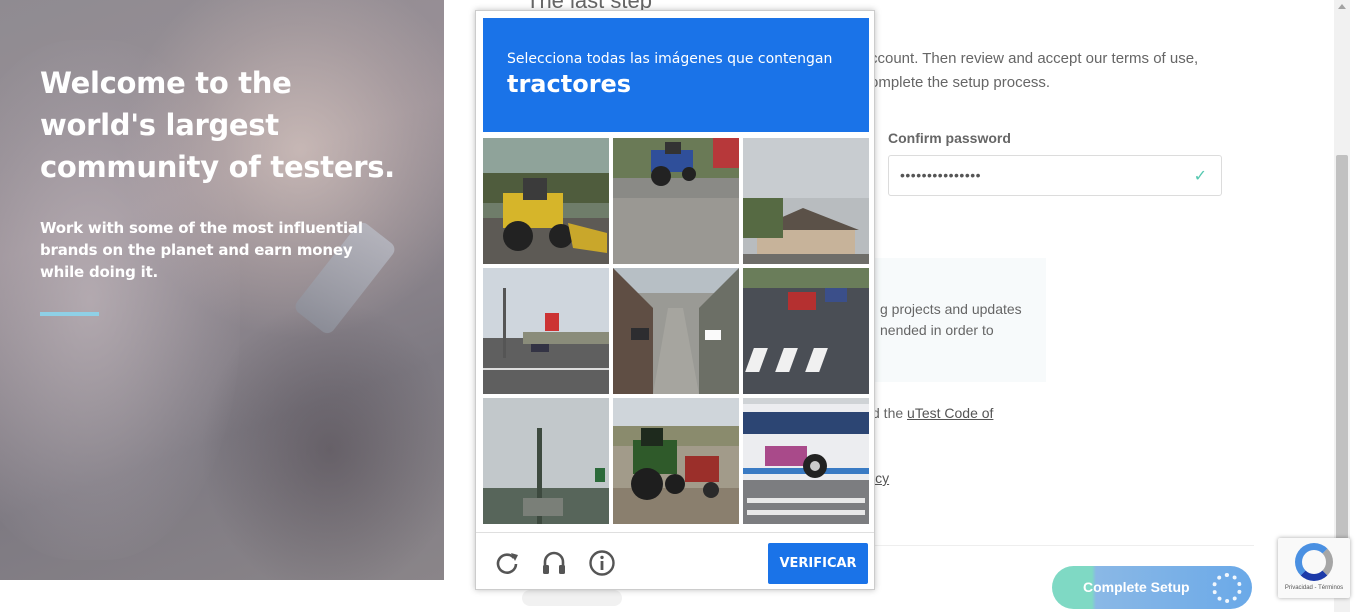  I want to click on confirm-password-value: •••••••••••••••, so click(941, 175).